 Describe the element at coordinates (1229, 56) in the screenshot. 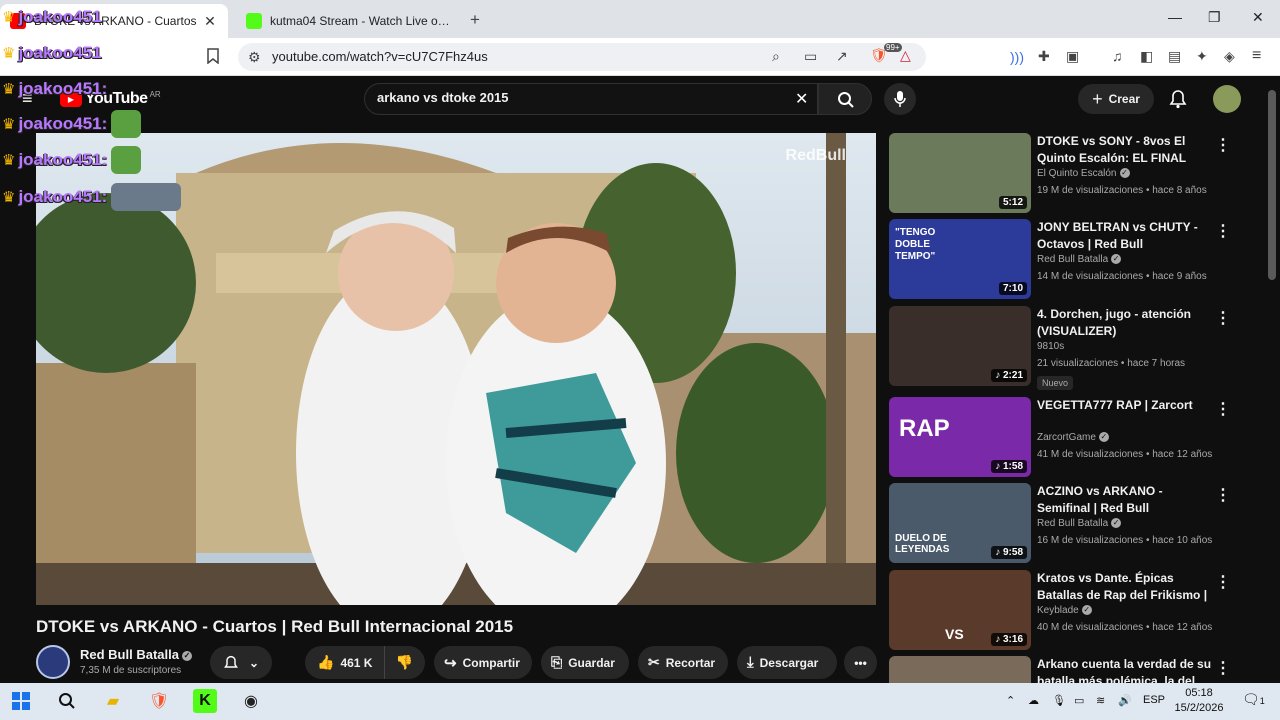

I see `vpn-icon: ◈` at that location.